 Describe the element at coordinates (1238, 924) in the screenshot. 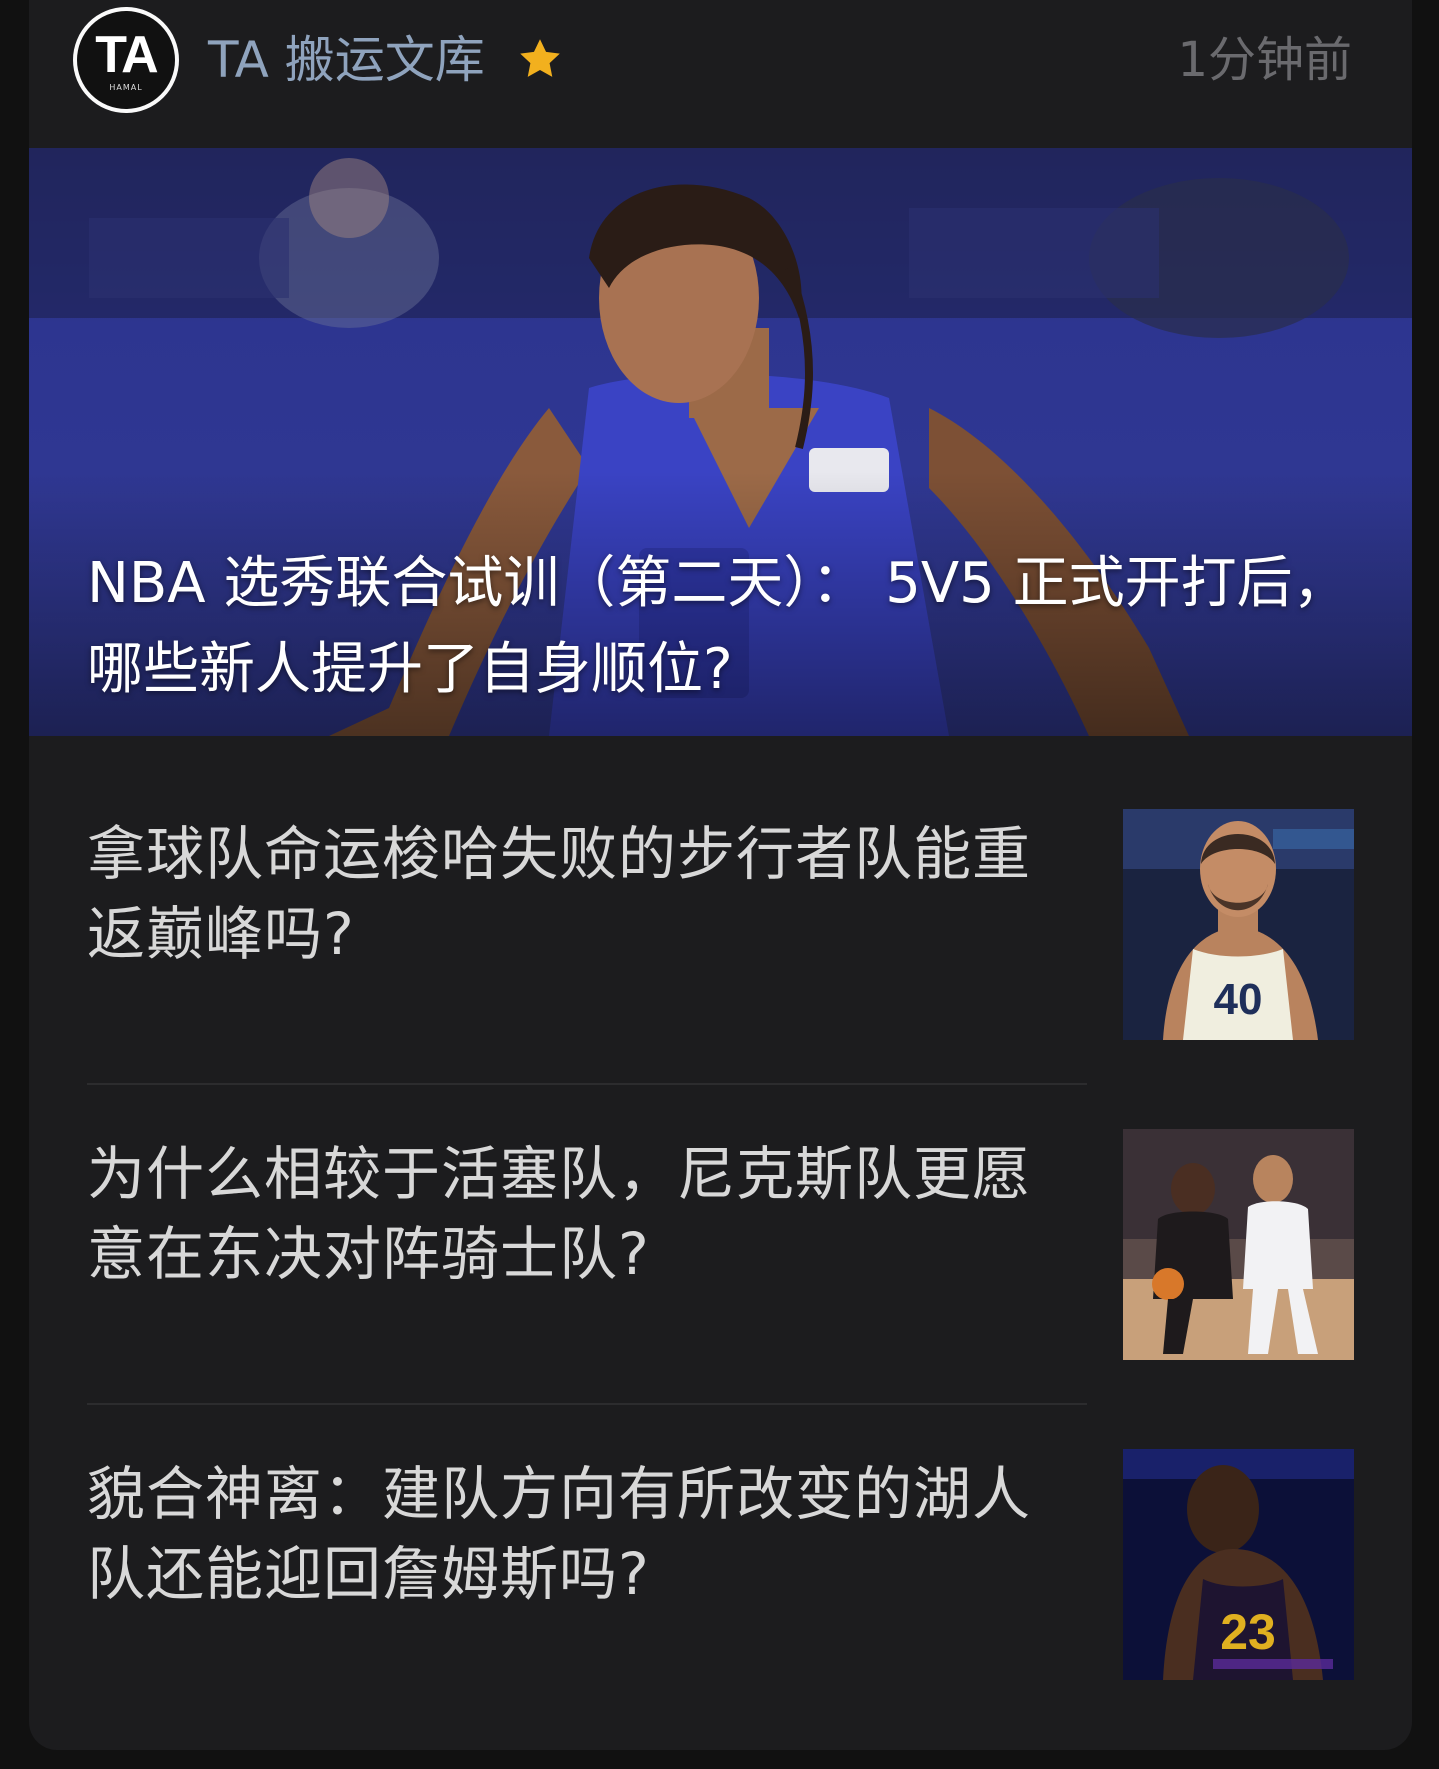

I see `article-thumbnail: 40` at that location.